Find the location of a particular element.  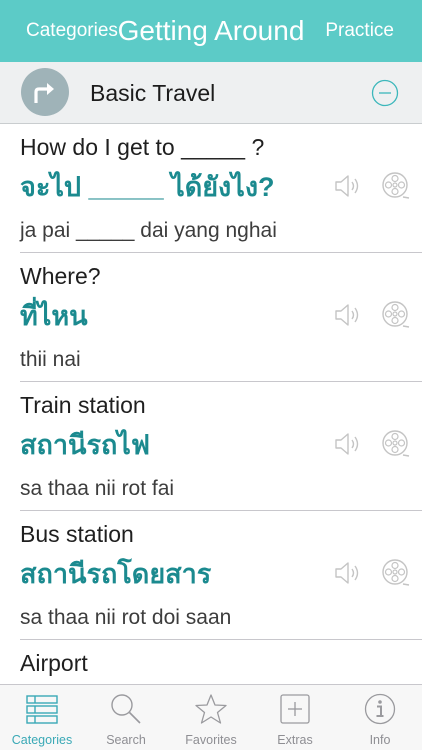

phrase-romanized: ja pai _____ dai yang nghai is located at coordinates (148, 230).